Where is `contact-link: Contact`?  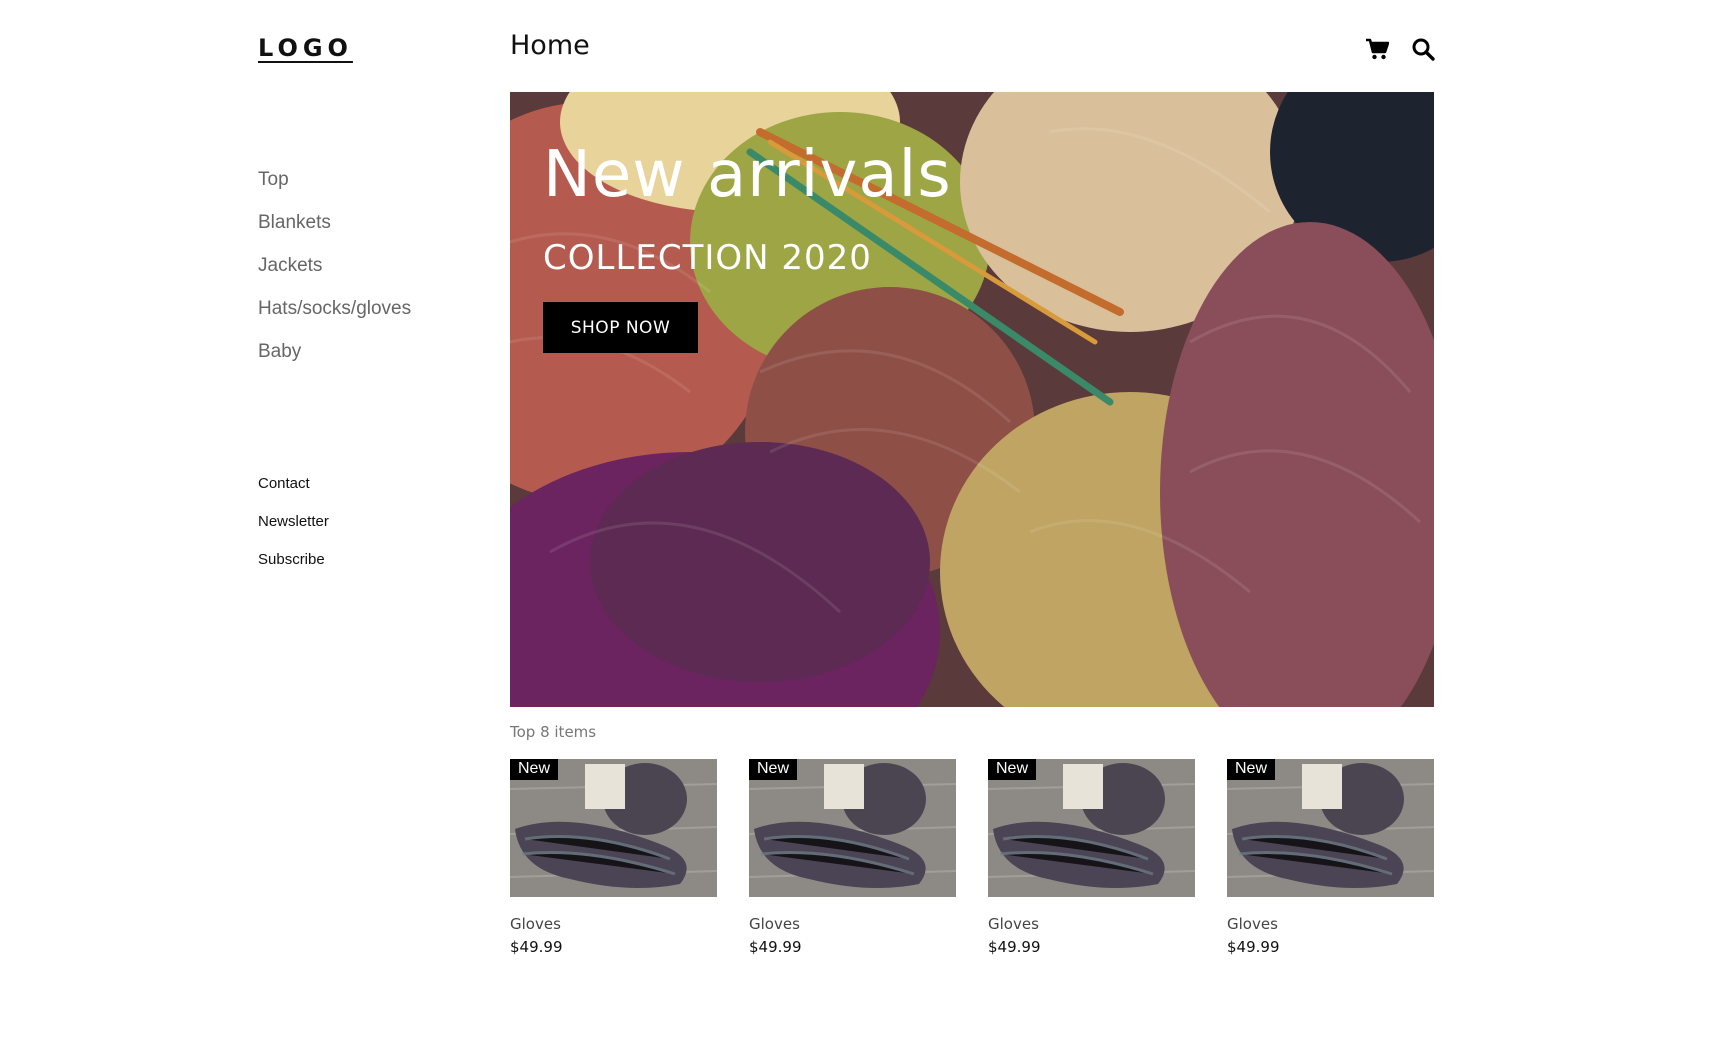
contact-link: Contact is located at coordinates (378, 491).